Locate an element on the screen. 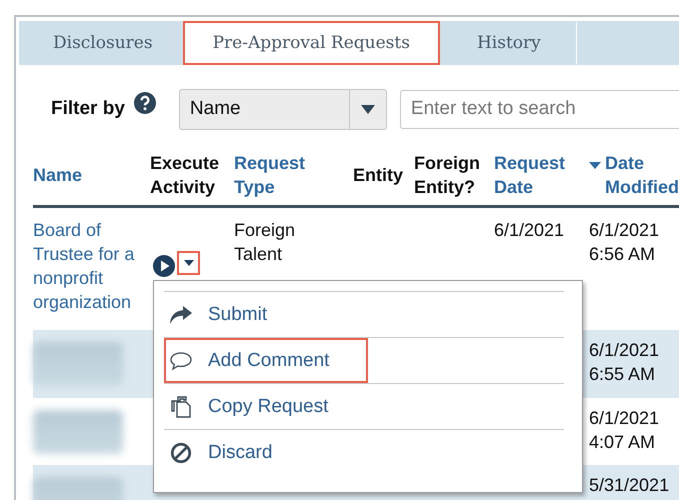 The width and height of the screenshot is (679, 500). filter-dropdown: Name is located at coordinates (282, 109).